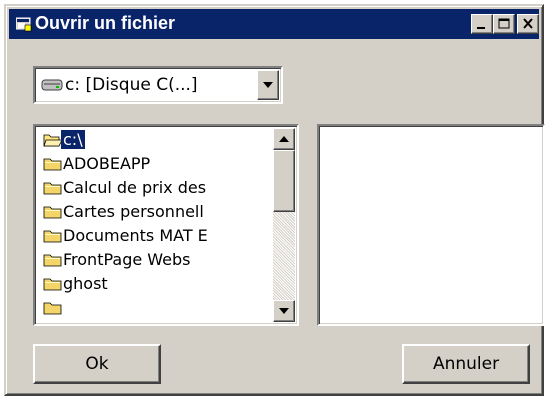 The width and height of the screenshot is (554, 402). I want to click on open-folder-icon, so click(53, 140).